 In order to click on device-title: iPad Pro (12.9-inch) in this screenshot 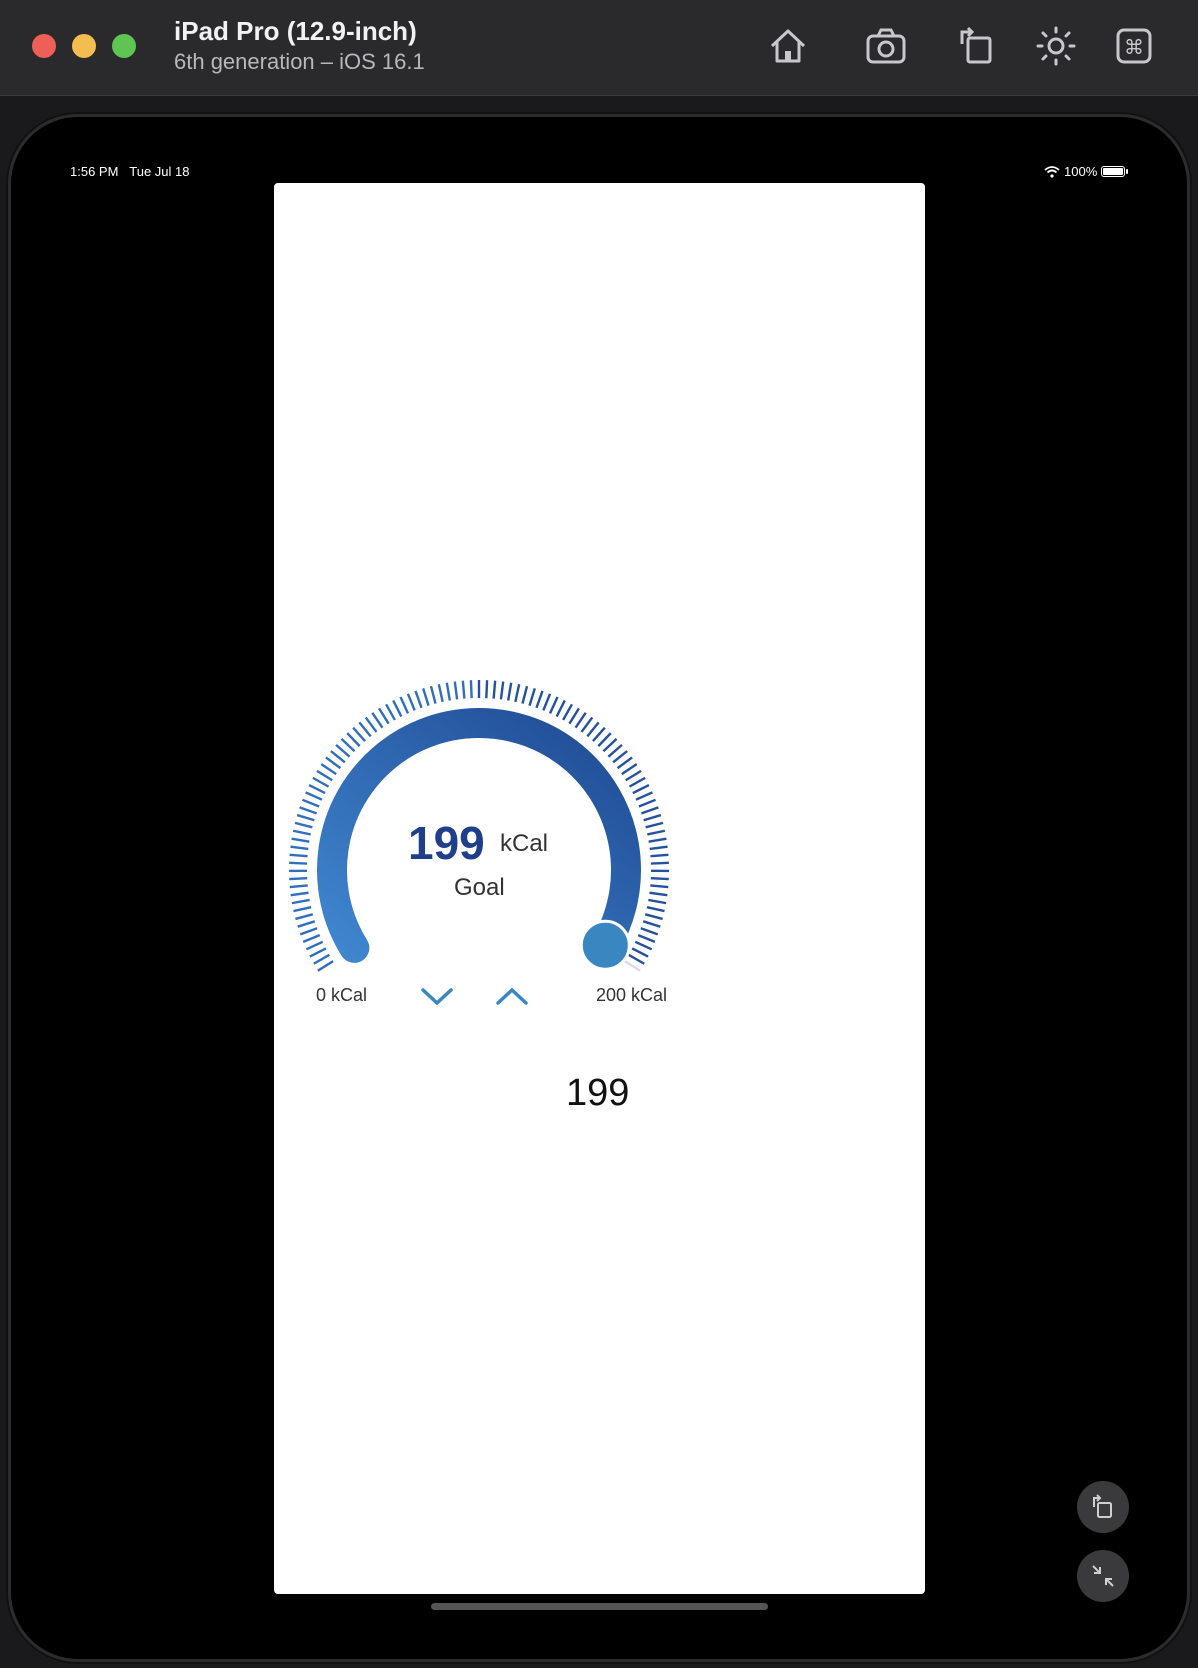, I will do `click(295, 31)`.